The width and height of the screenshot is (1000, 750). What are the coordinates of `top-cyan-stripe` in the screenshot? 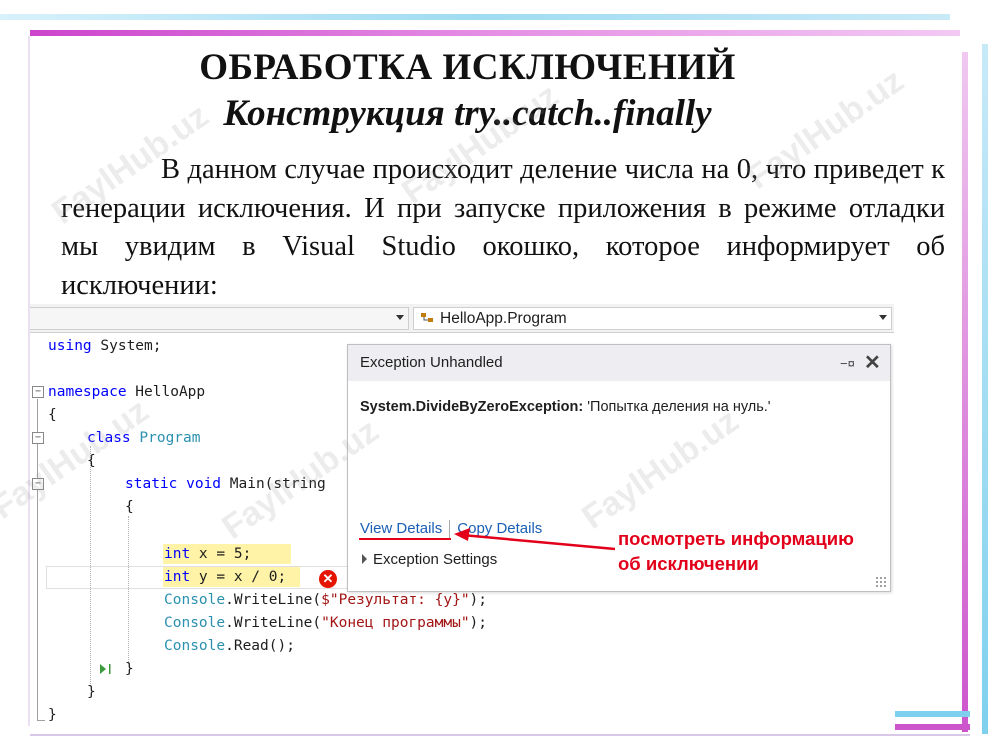 It's located at (475, 17).